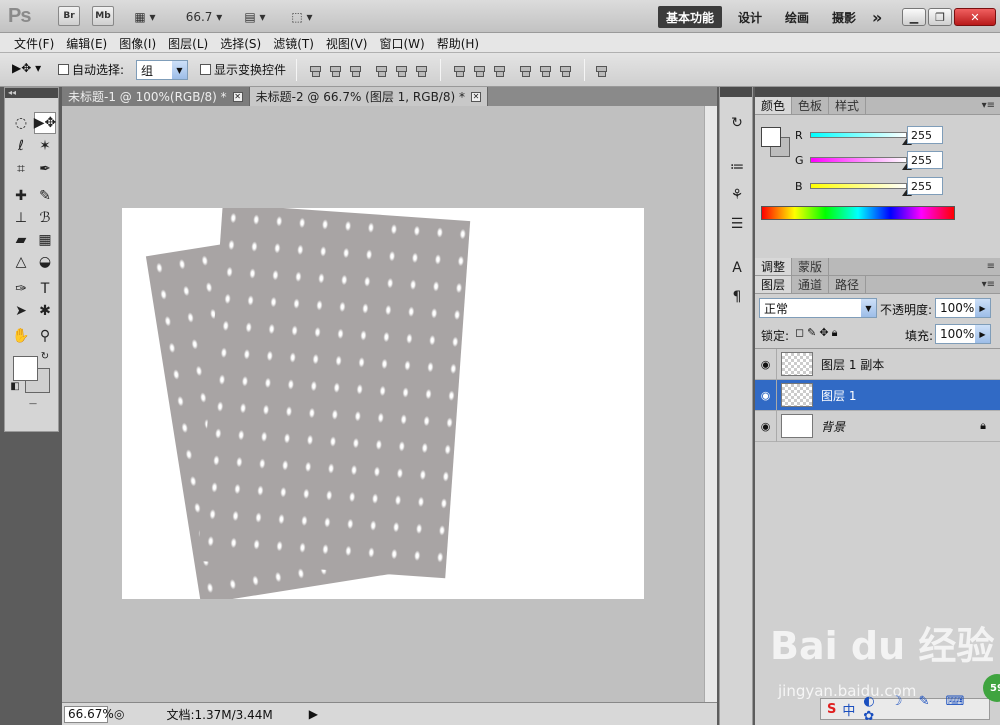 The width and height of the screenshot is (1000, 725). Describe the element at coordinates (243, 69) in the screenshot. I see `show-transform-checkbox: 显示变换控件` at that location.